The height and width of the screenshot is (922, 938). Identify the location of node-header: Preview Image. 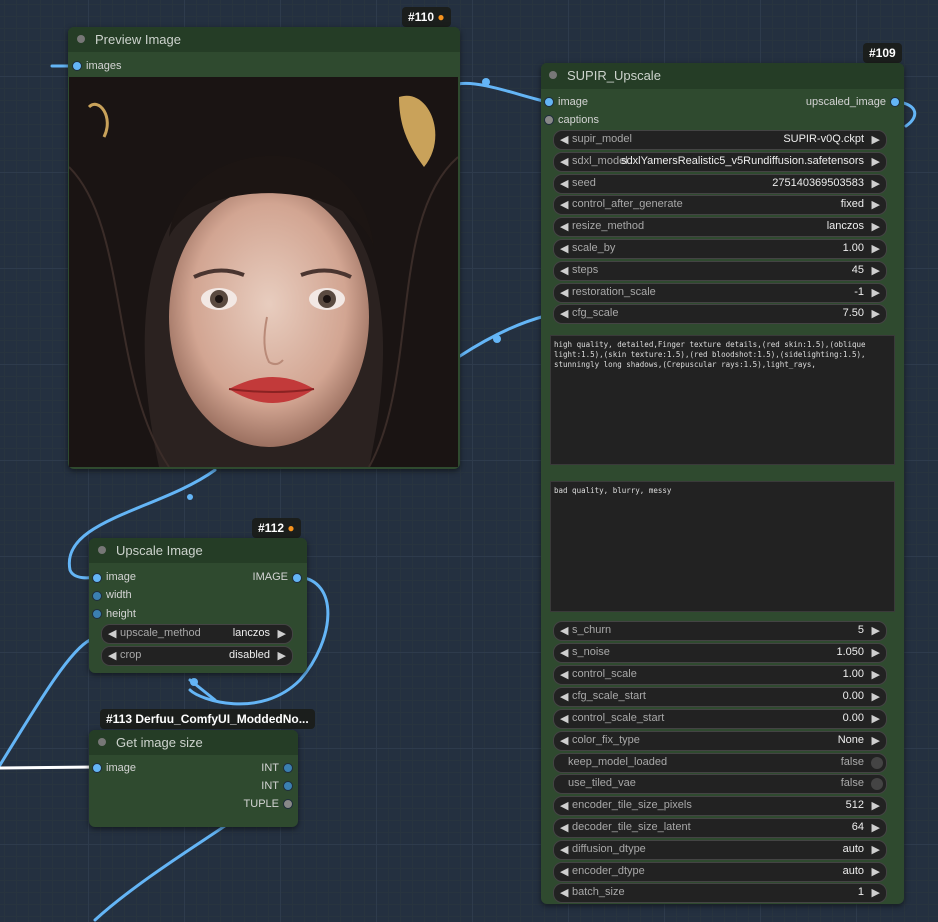
(264, 39).